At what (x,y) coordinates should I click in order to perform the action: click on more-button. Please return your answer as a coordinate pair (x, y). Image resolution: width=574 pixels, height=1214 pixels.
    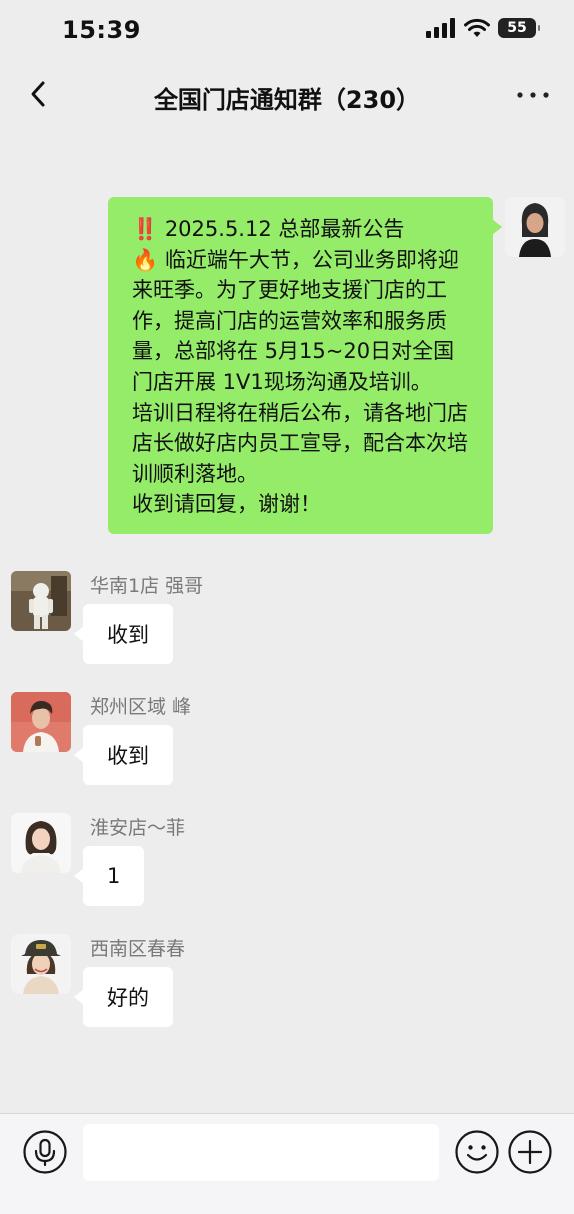
    Looking at the image, I should click on (533, 95).